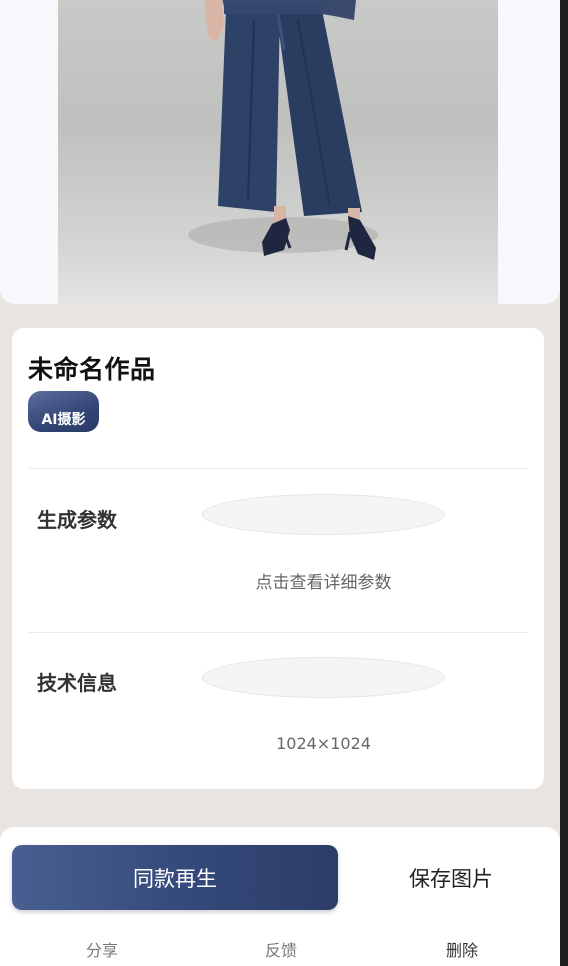  I want to click on action-panel: 同款再生 保存图片 分享 反馈 删除, so click(280, 896).